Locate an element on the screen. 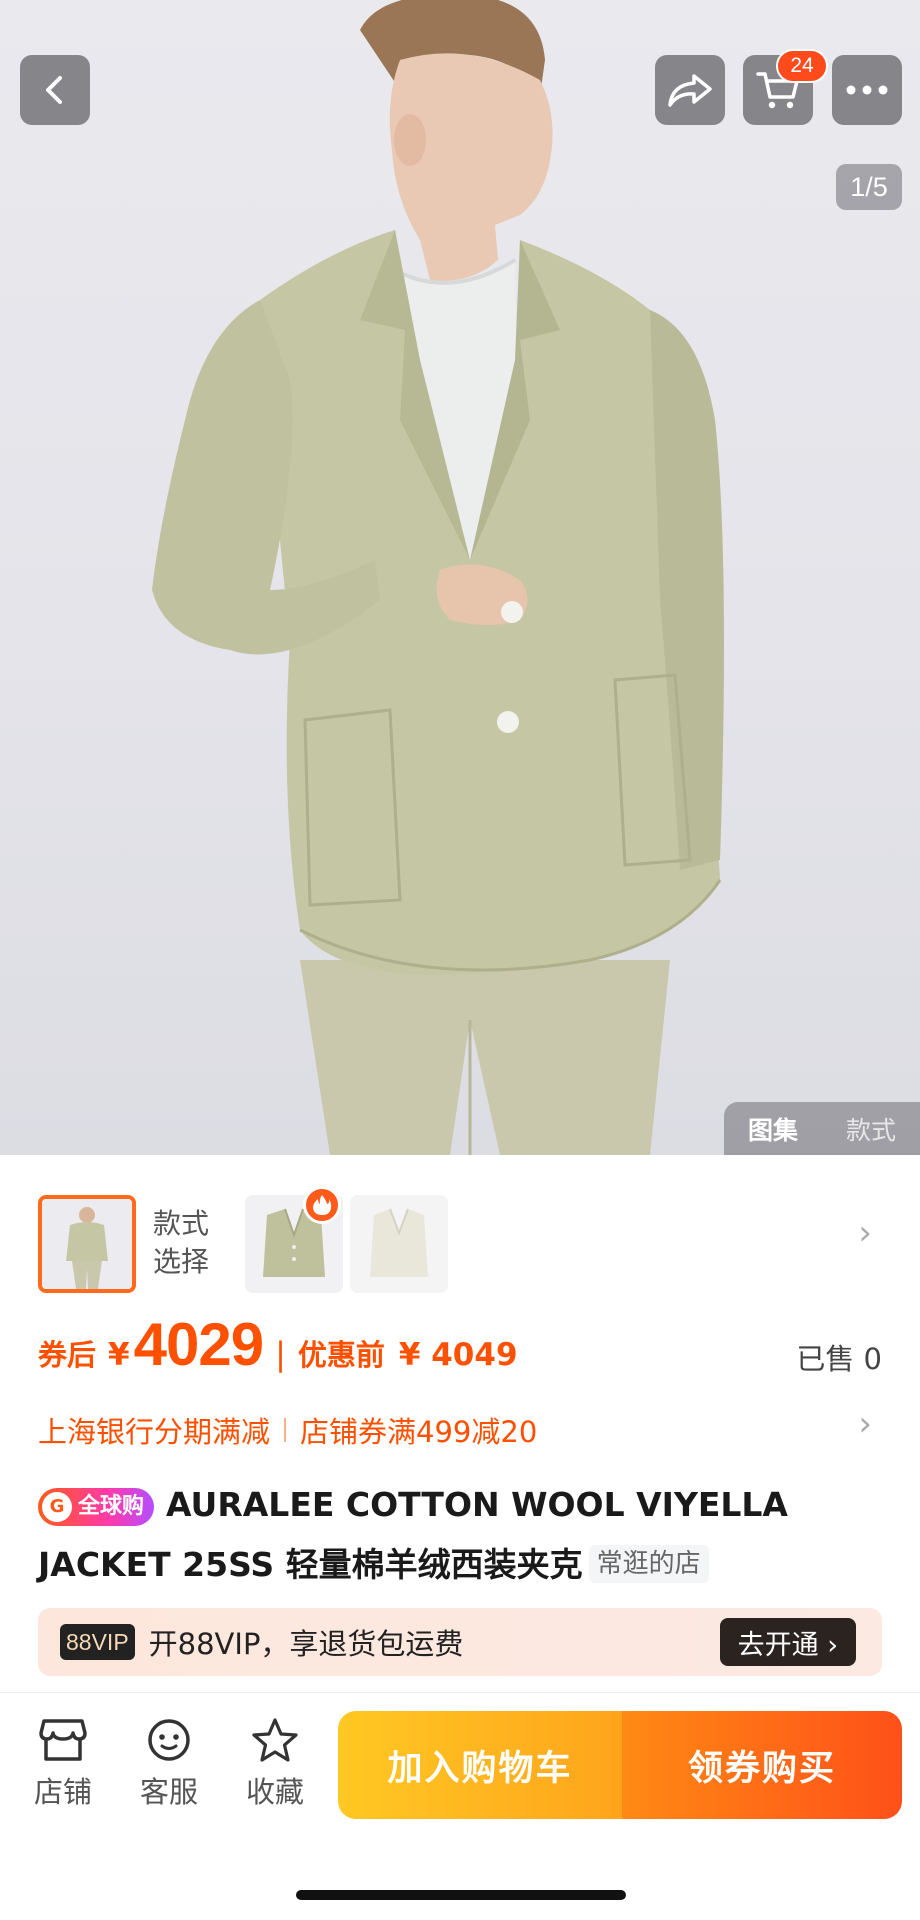 This screenshot has width=920, height=1920. gallery-page-indicator: 1/5 is located at coordinates (869, 187).